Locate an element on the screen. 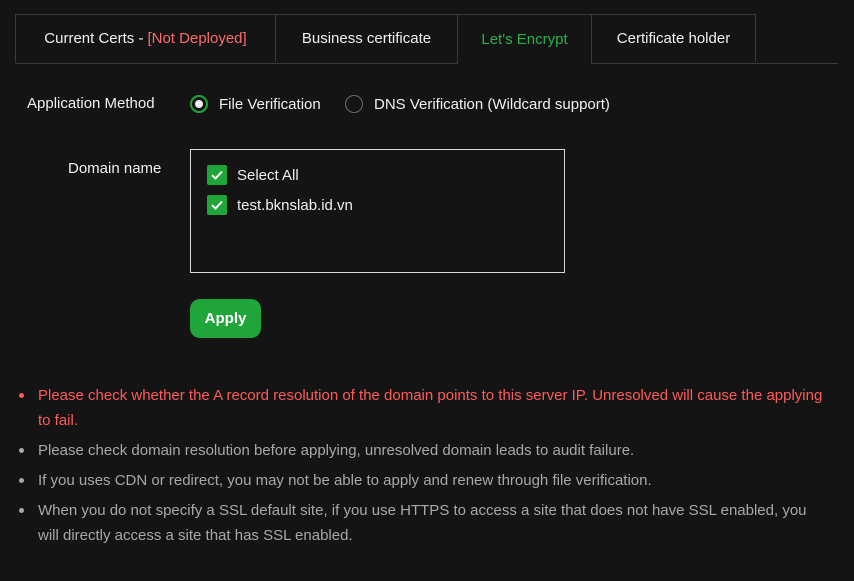 This screenshot has height=581, width=854. radio-dns-verification: DNS Verification (Wildcard support) is located at coordinates (477, 104).